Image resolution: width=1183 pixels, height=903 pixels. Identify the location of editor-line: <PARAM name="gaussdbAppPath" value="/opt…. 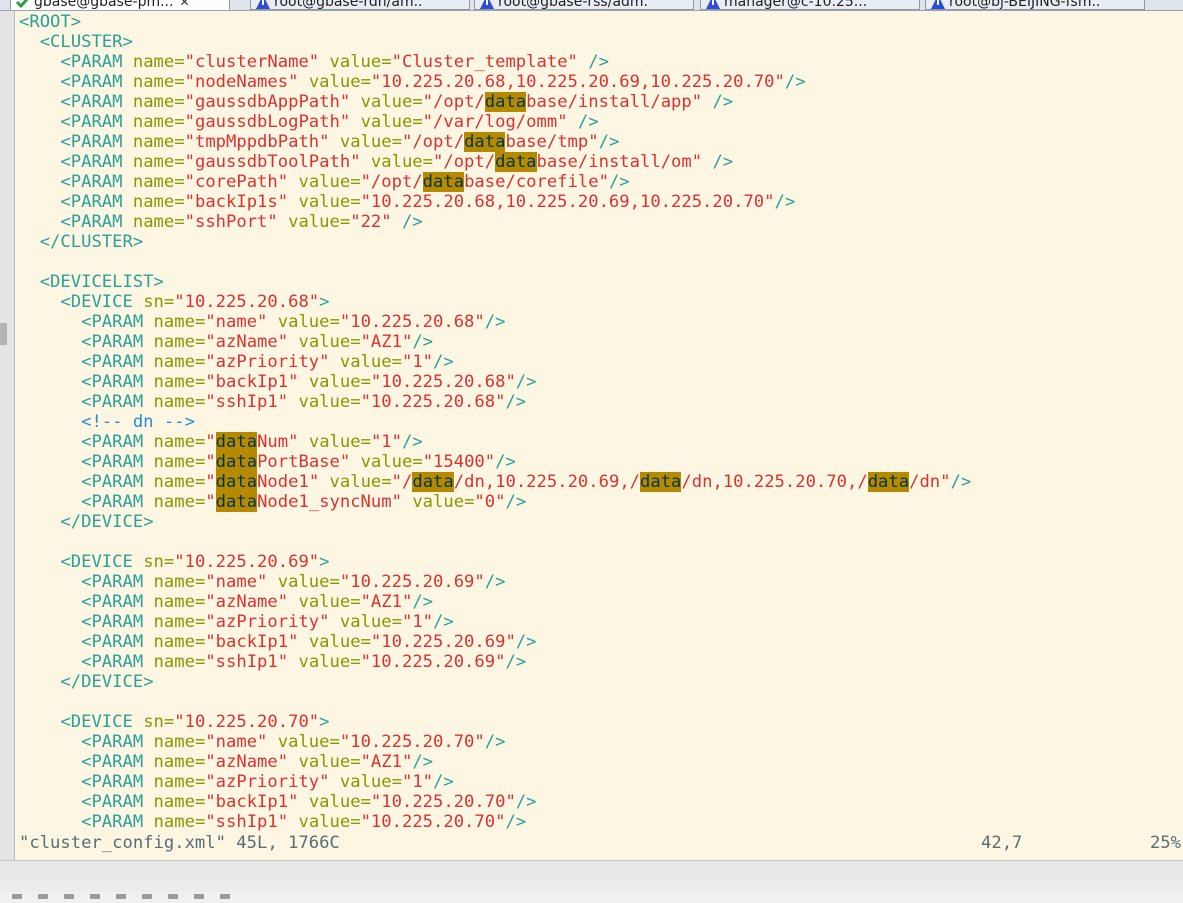
(397, 102).